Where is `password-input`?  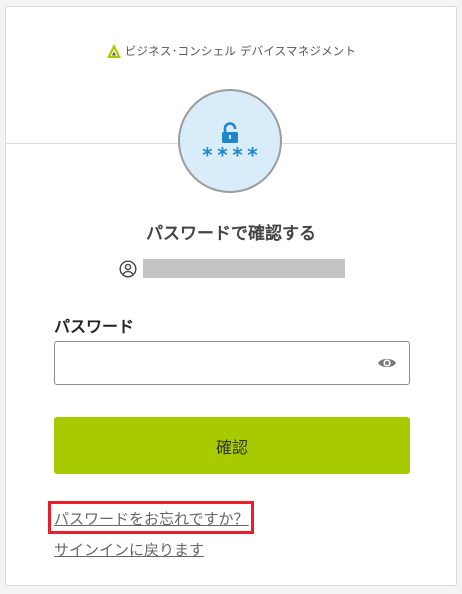 password-input is located at coordinates (210, 363).